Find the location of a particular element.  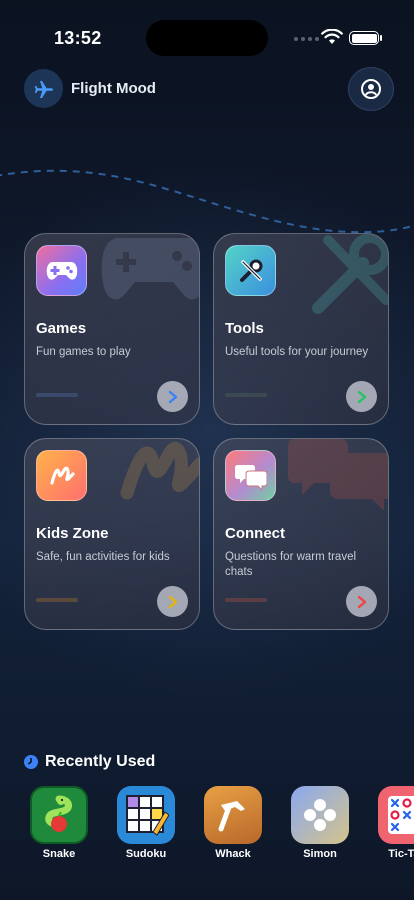

recent-app-simon: Simon is located at coordinates (320, 824).